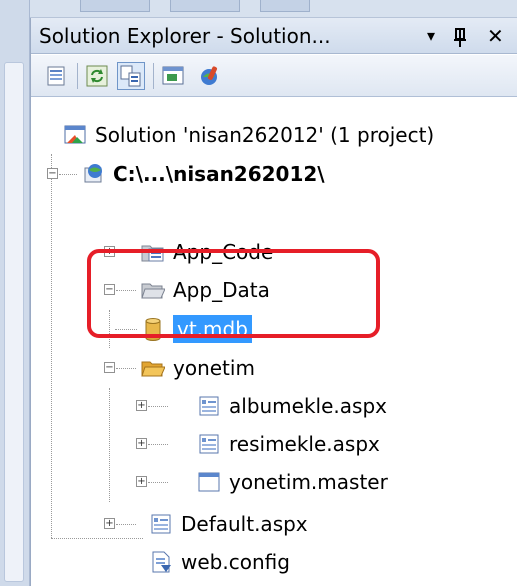  I want to click on config-file-icon, so click(161, 562).